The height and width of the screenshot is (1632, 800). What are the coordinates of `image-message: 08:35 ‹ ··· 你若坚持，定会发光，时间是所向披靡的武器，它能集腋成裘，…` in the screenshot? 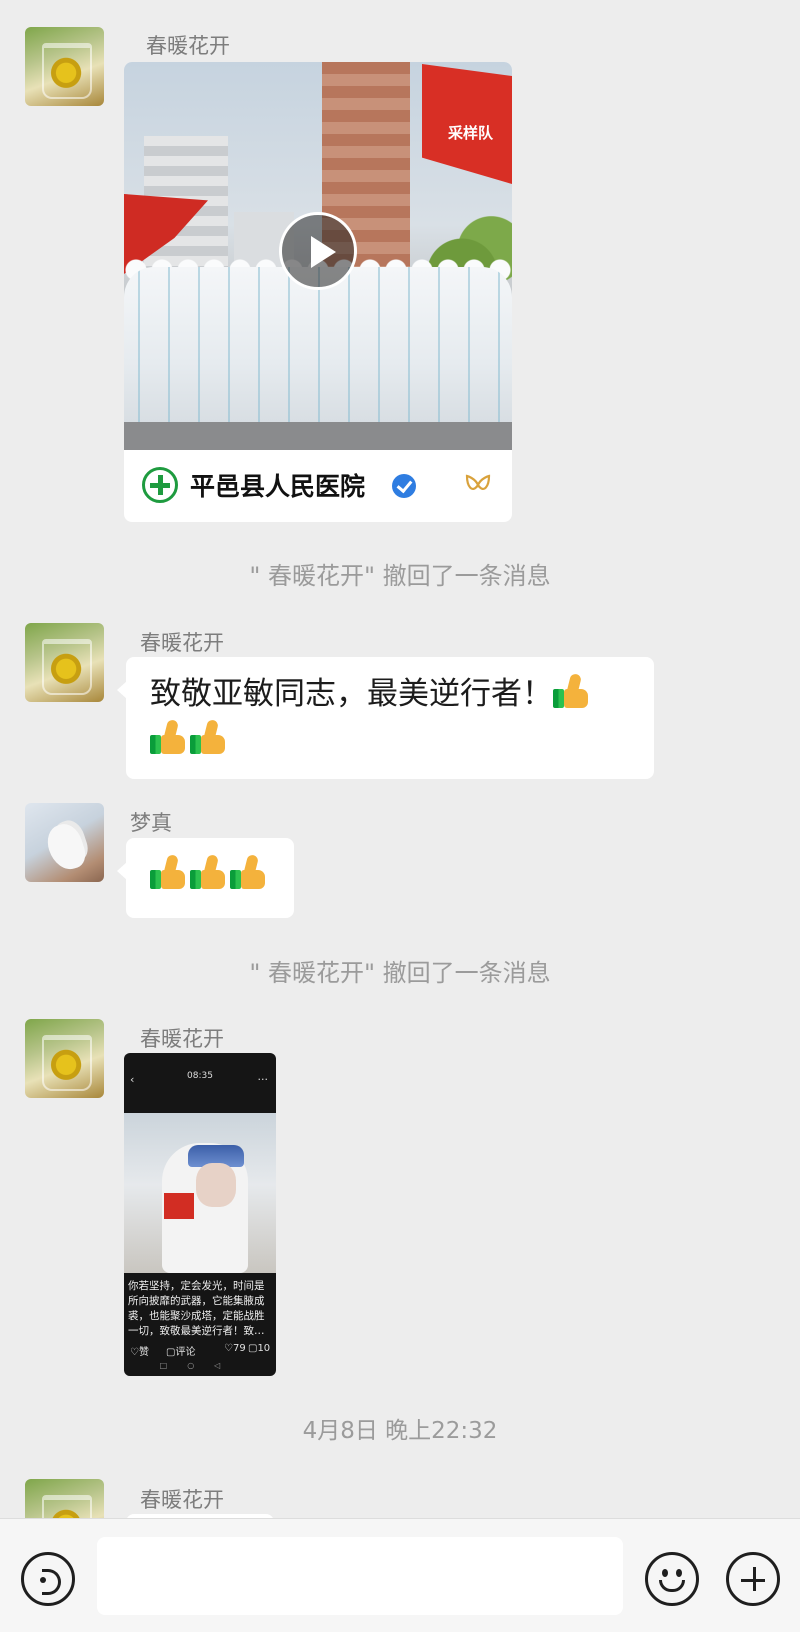 It's located at (200, 1214).